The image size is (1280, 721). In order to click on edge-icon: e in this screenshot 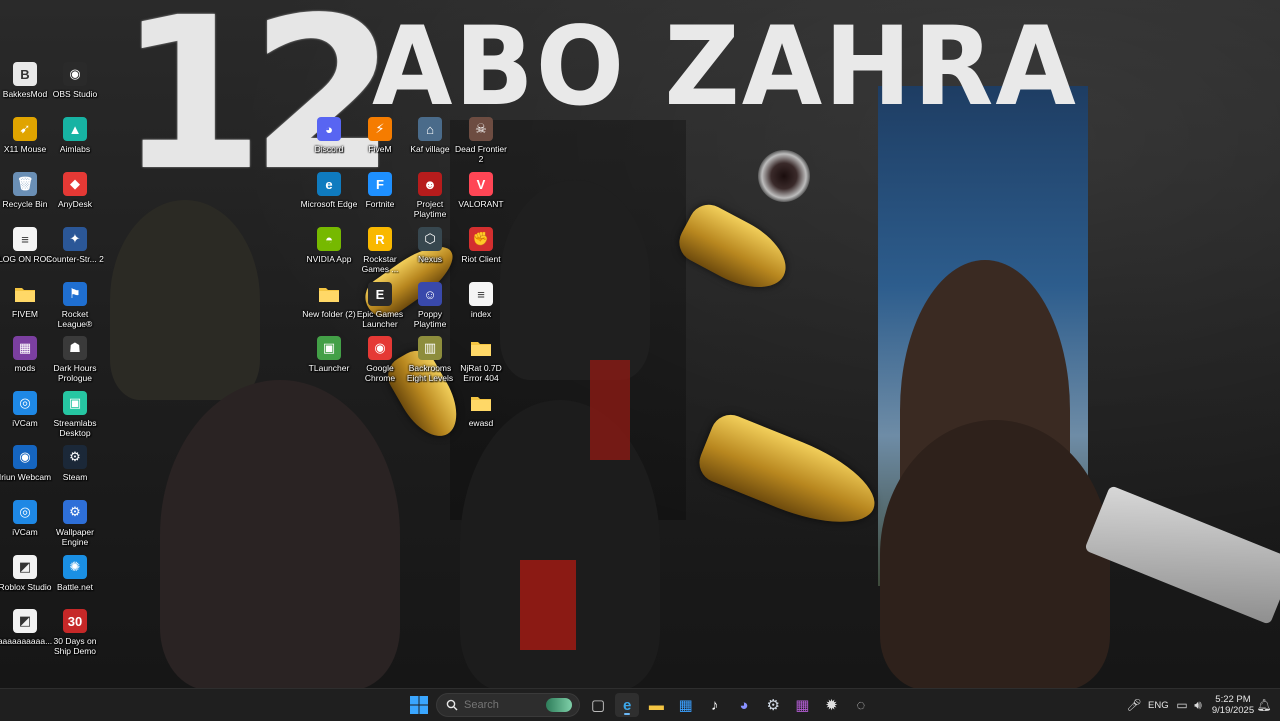, I will do `click(329, 184)`.